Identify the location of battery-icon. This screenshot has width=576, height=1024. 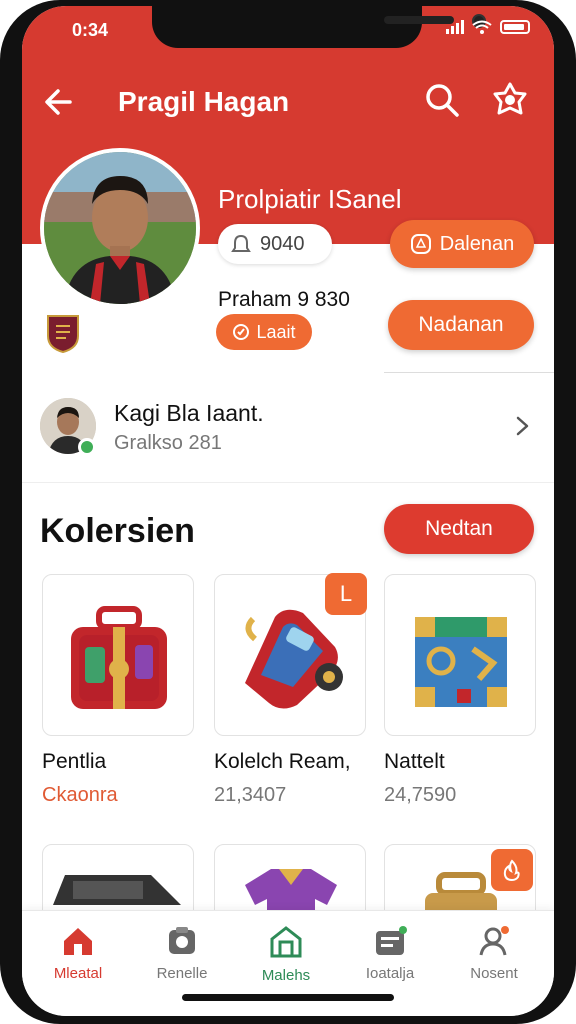
(515, 27).